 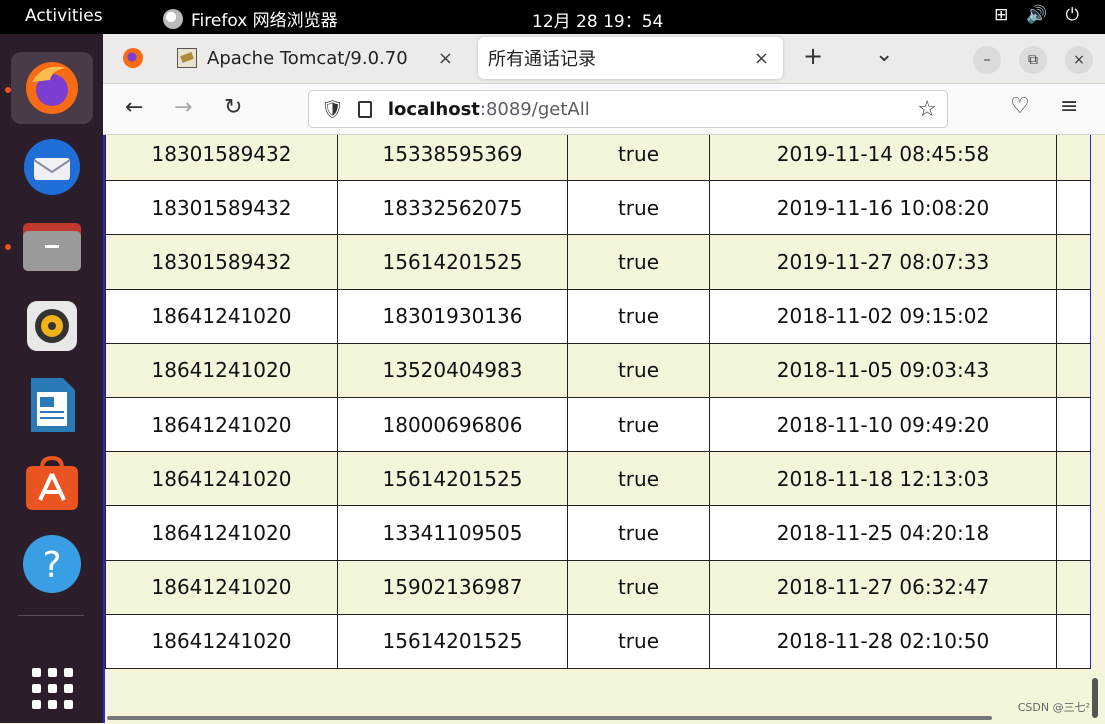 I want to click on time-cell: 2018-11-27 06:32:47, so click(x=883, y=587).